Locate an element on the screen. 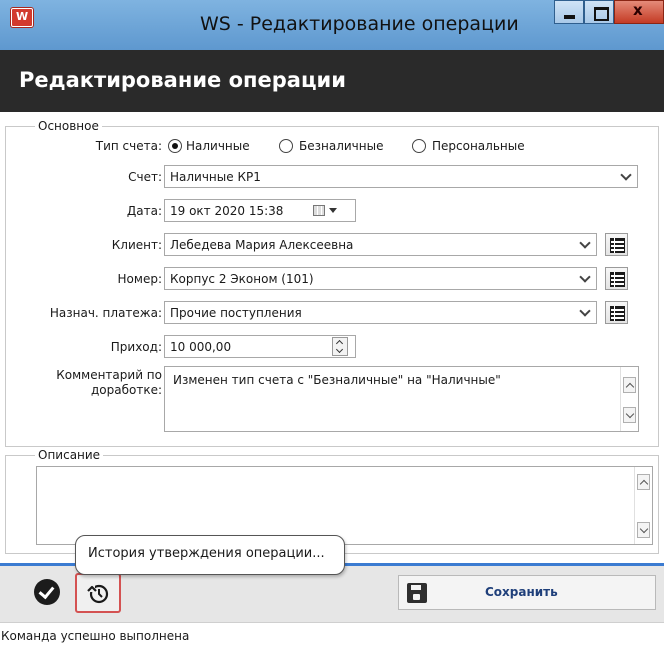 The width and height of the screenshot is (664, 650). room-value: Корпус 2 Эконом (101) is located at coordinates (242, 279).